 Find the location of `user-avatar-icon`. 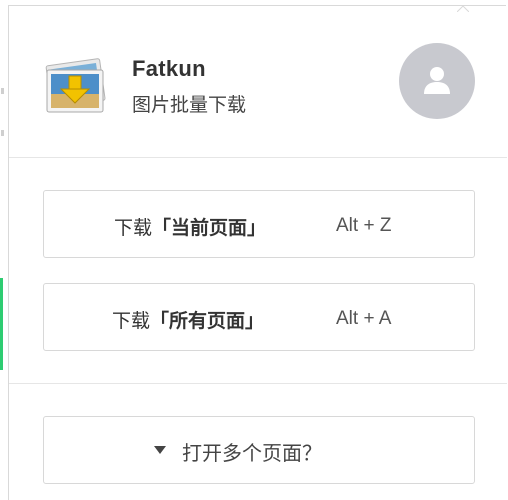

user-avatar-icon is located at coordinates (437, 80).